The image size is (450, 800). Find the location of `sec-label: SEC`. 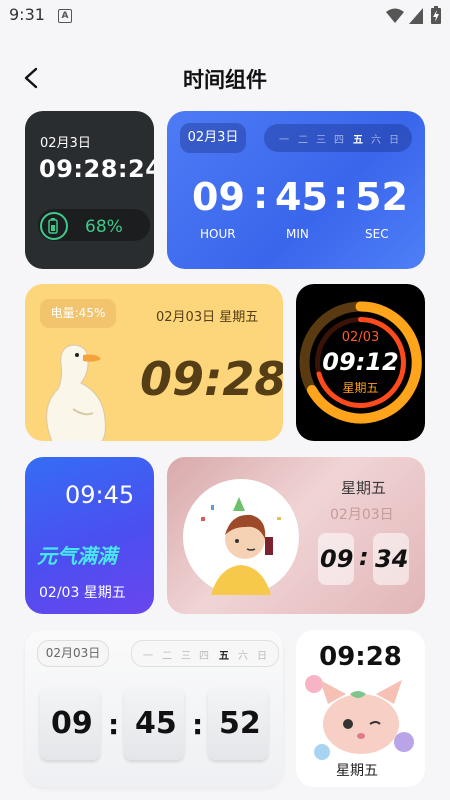

sec-label: SEC is located at coordinates (377, 234).